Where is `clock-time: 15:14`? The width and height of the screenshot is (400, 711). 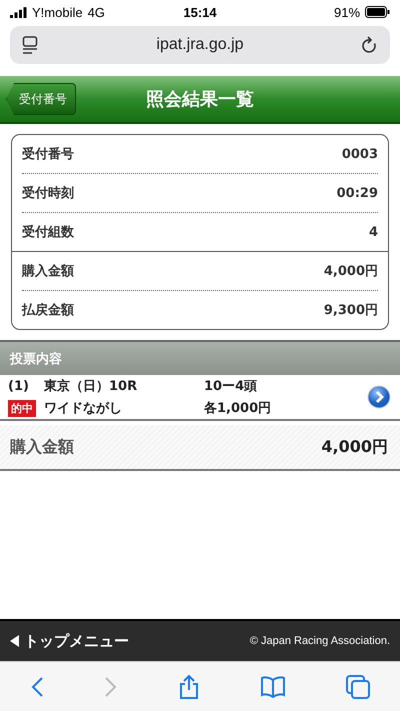
clock-time: 15:14 is located at coordinates (200, 12).